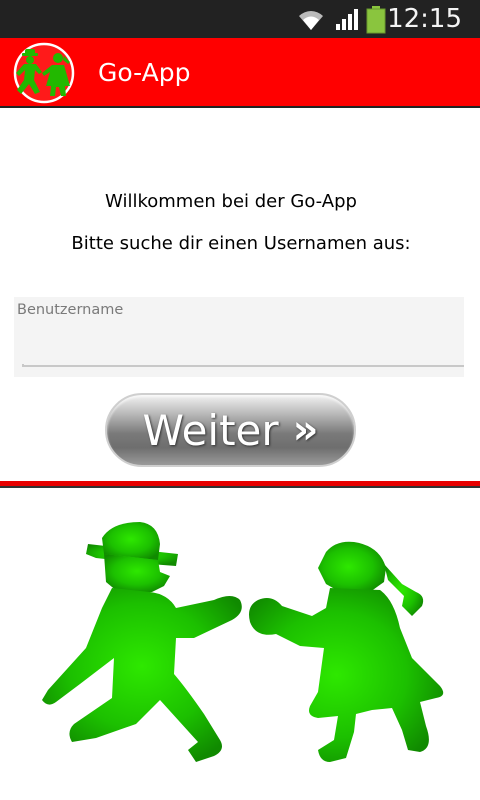 This screenshot has width=480, height=800. I want to click on status-time: 12:15, so click(424, 19).